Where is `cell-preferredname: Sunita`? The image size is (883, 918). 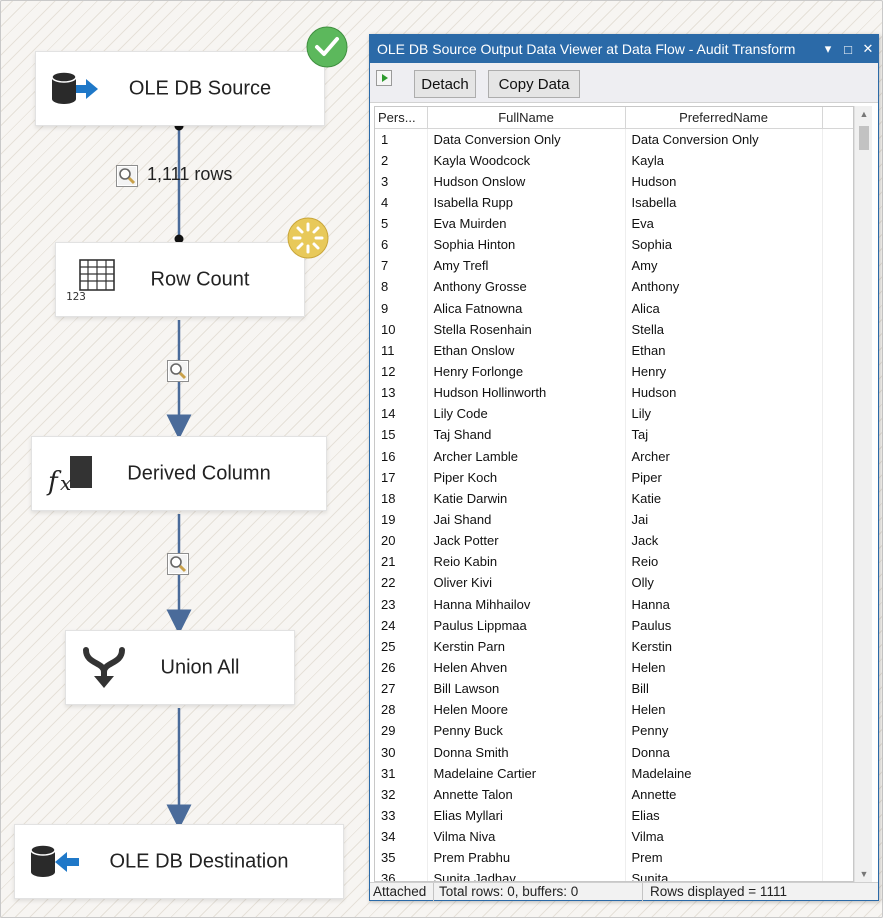
cell-preferredname: Sunita is located at coordinates (724, 874).